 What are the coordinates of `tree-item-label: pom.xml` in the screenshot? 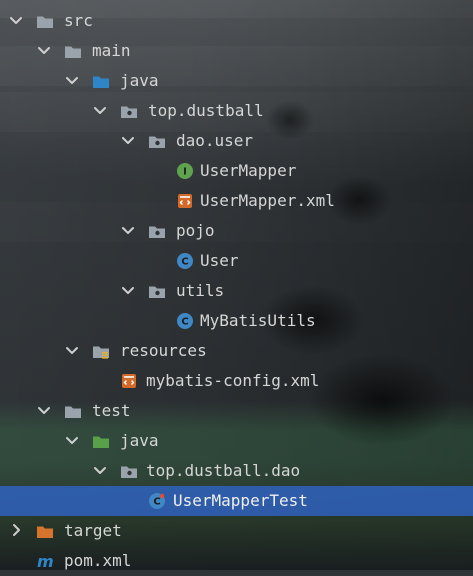 It's located at (98, 560).